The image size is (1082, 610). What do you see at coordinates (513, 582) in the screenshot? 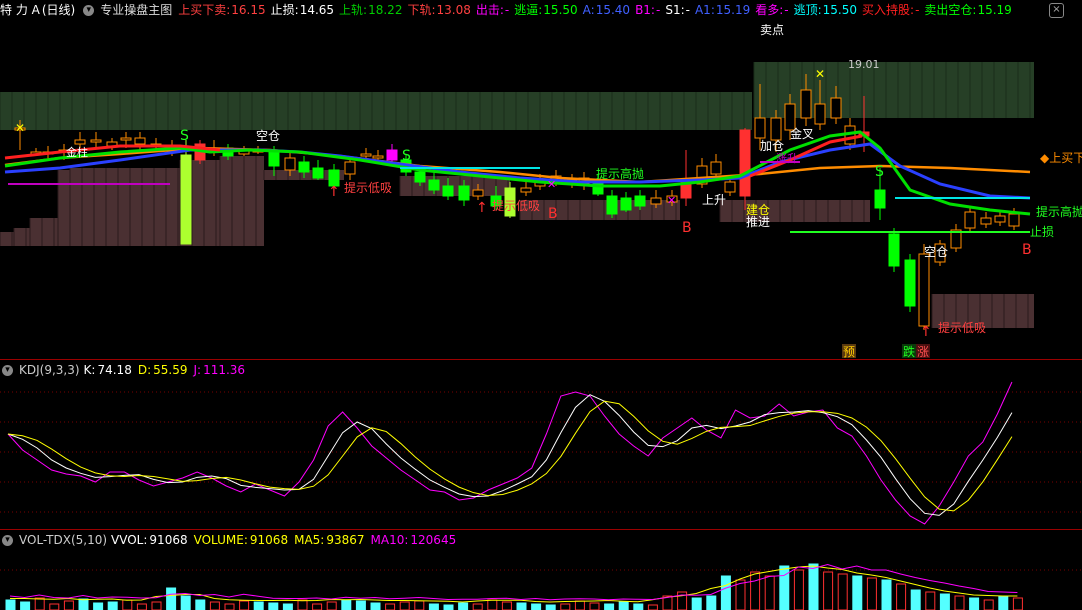
I see `vol-ma10-line` at bounding box center [513, 582].